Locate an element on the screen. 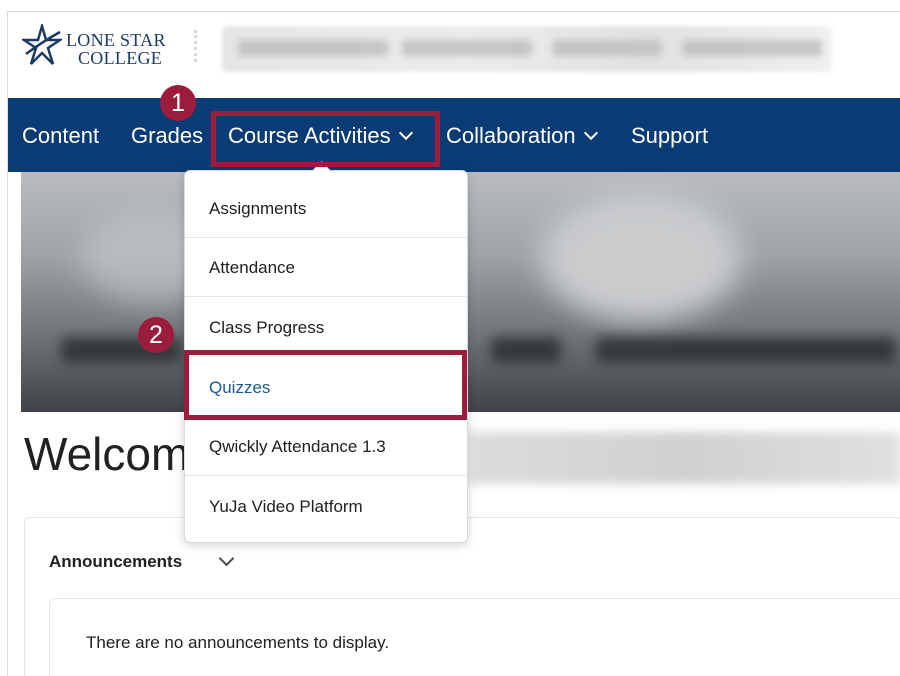  nav-collaboration-label: Collaboration is located at coordinates (511, 135).